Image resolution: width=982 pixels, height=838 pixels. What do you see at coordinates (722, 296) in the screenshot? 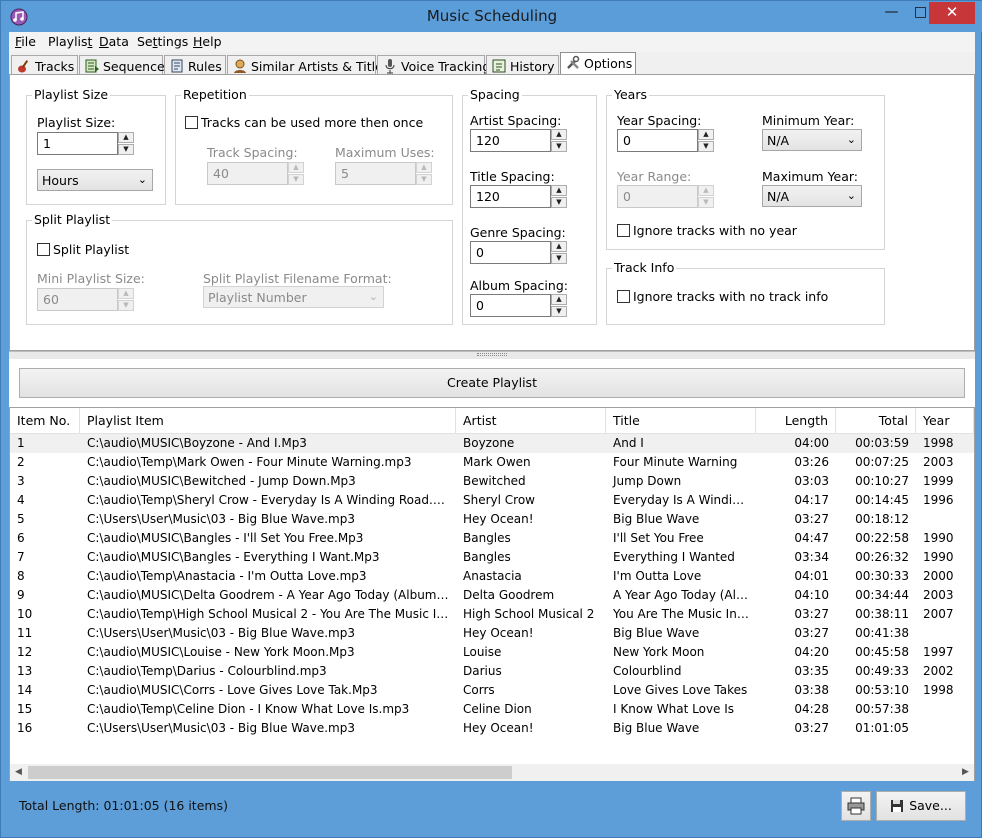
I see `ignore-no-track-info-checkbox: Ignore tracks with no track info` at bounding box center [722, 296].